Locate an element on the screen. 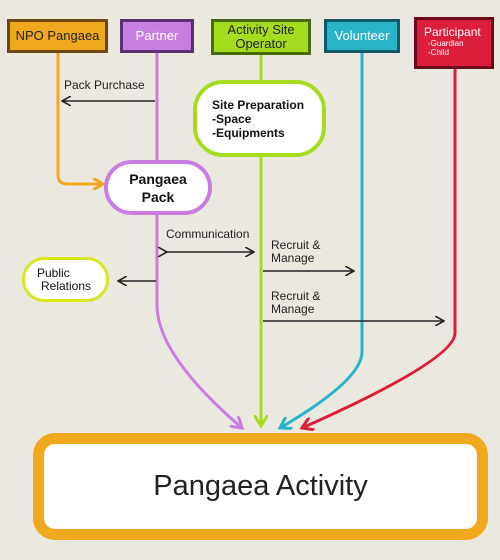  public-relations-line1: Public is located at coordinates (53, 272).